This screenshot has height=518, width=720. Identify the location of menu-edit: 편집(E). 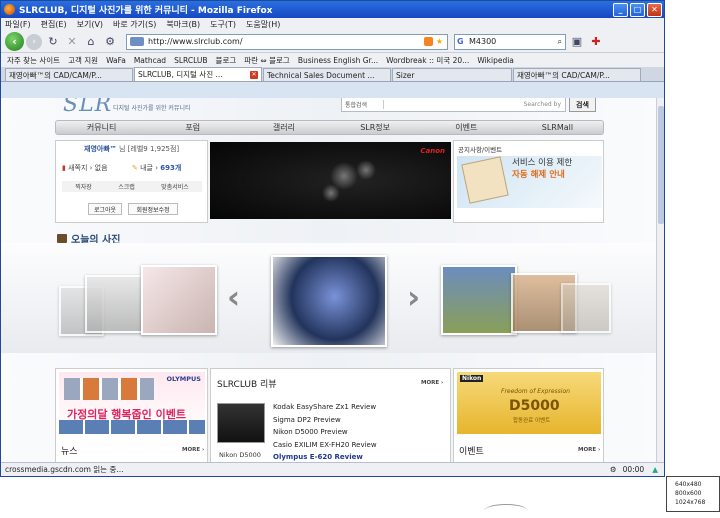
(54, 24).